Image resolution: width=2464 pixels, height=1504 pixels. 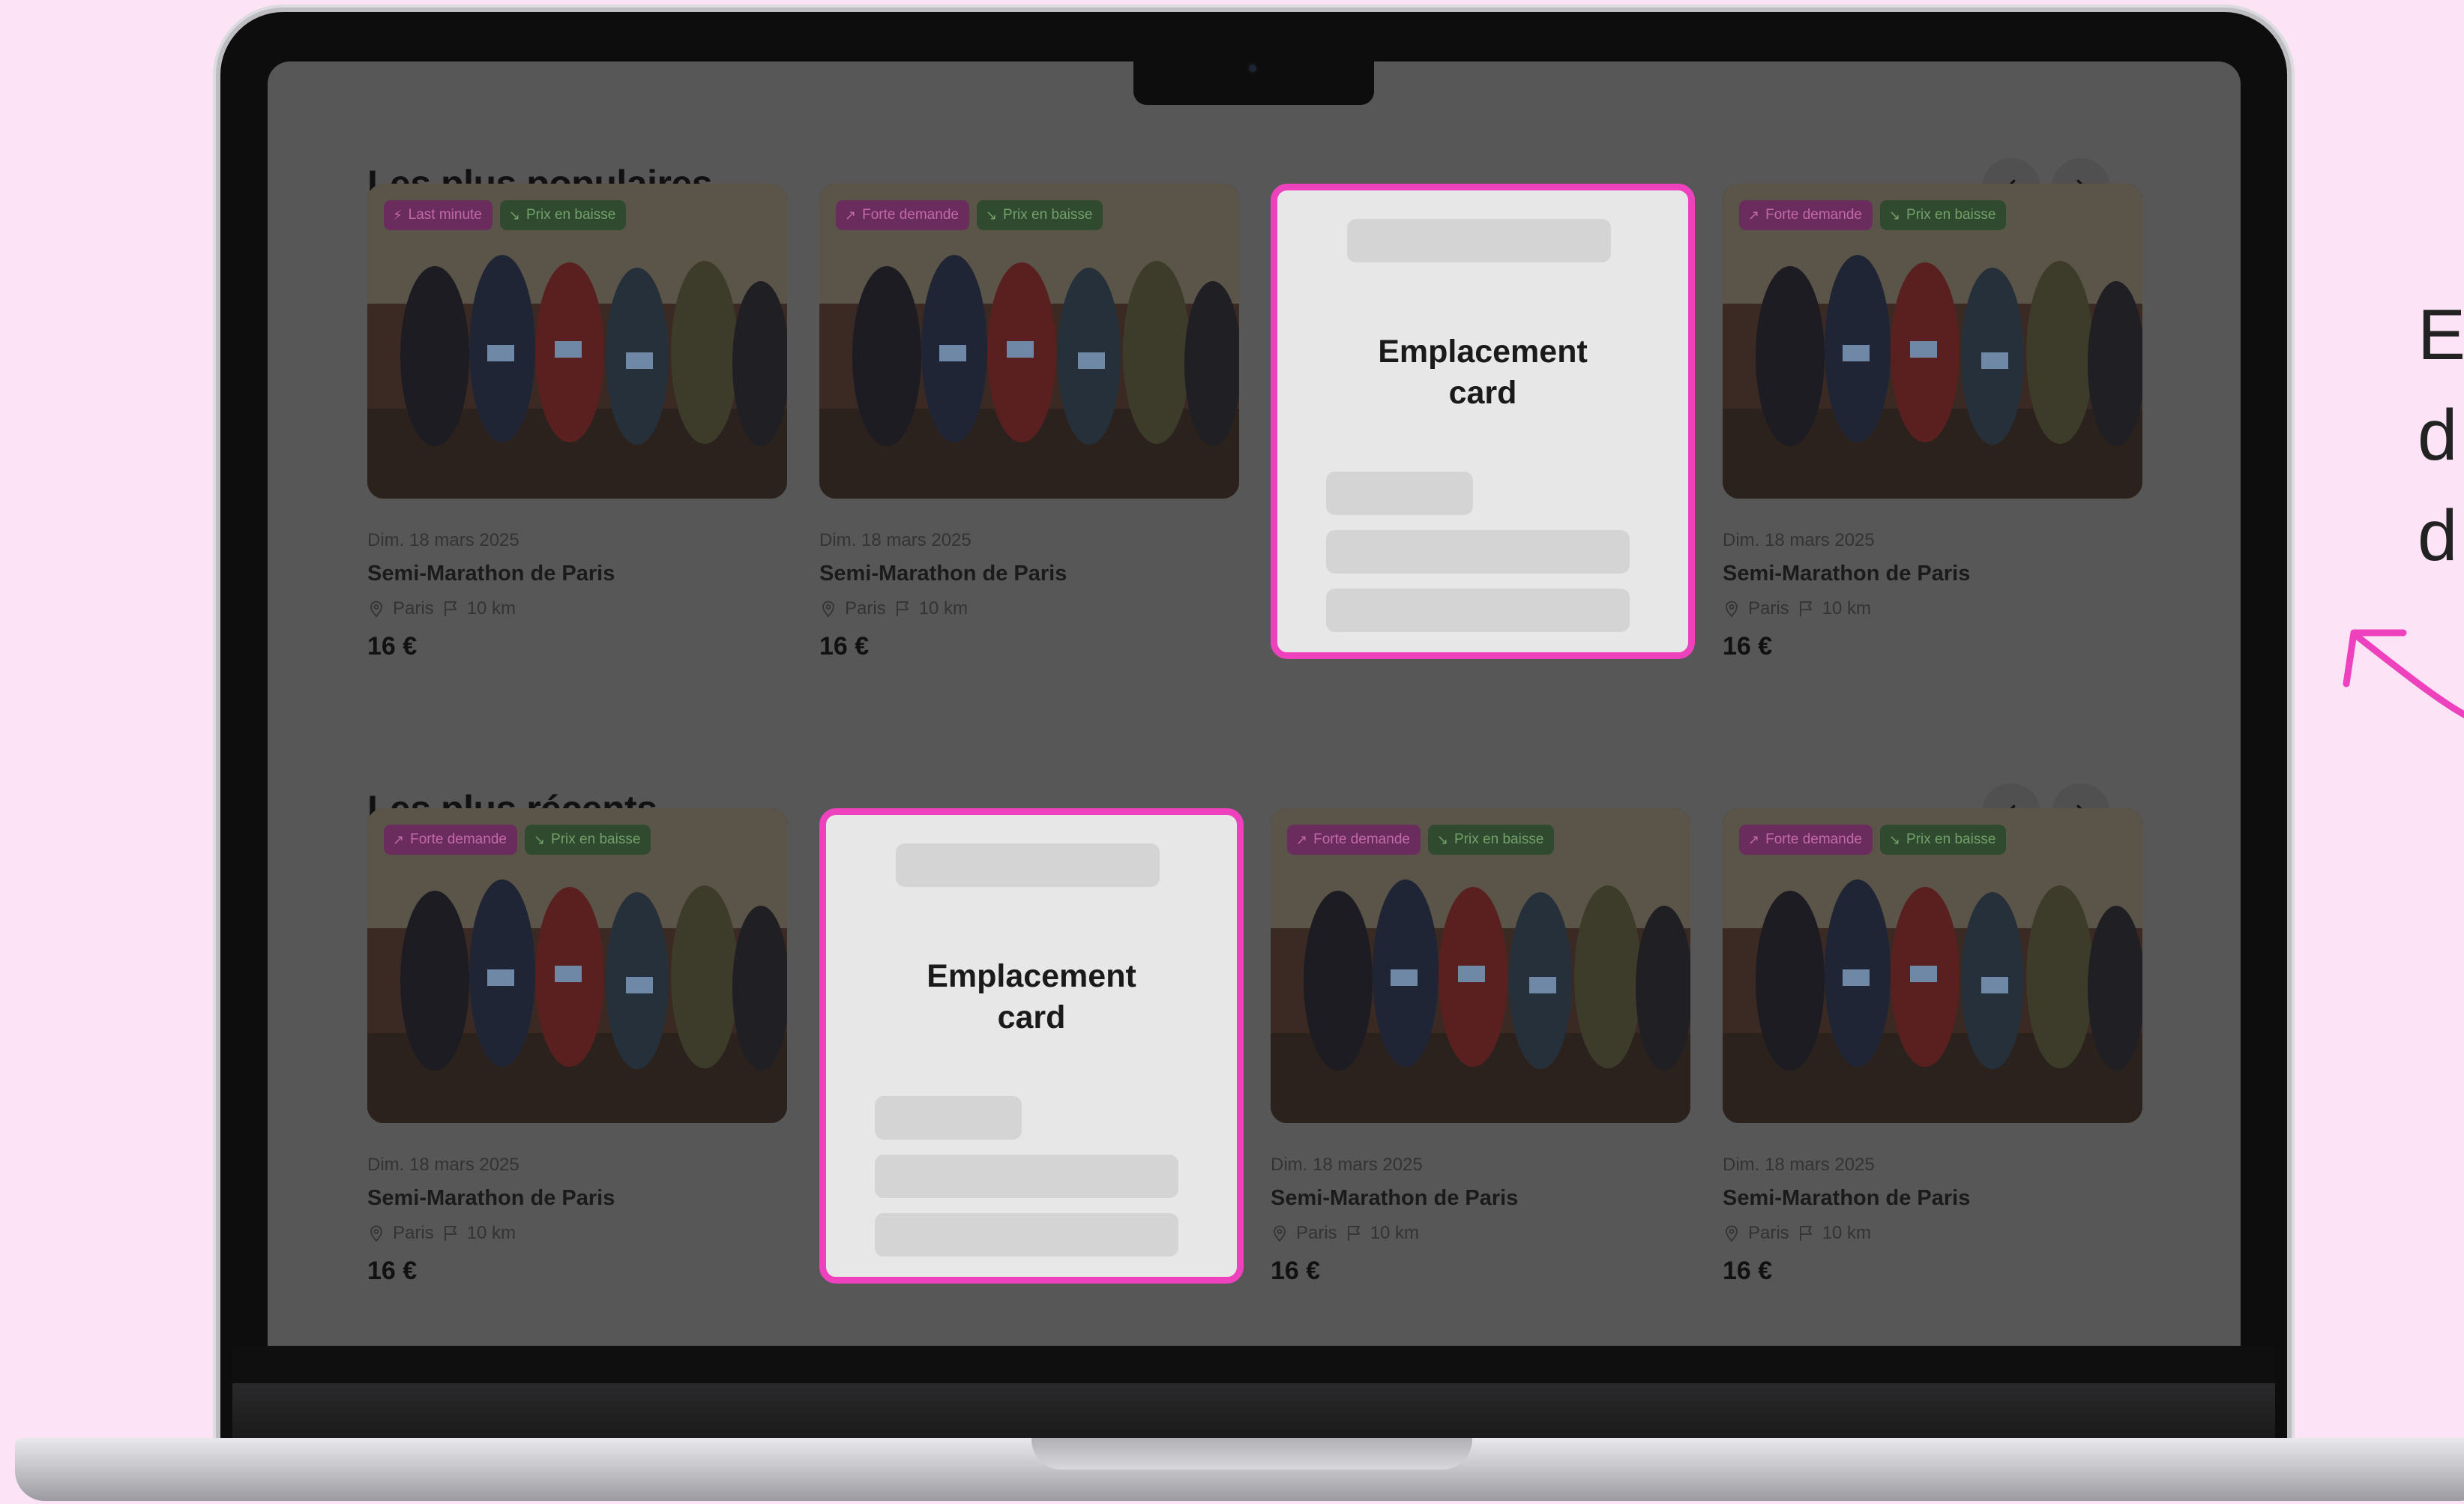 I want to click on event-photo: ⚡ Last minute ↘ Prix en baisse, so click(x=577, y=341).